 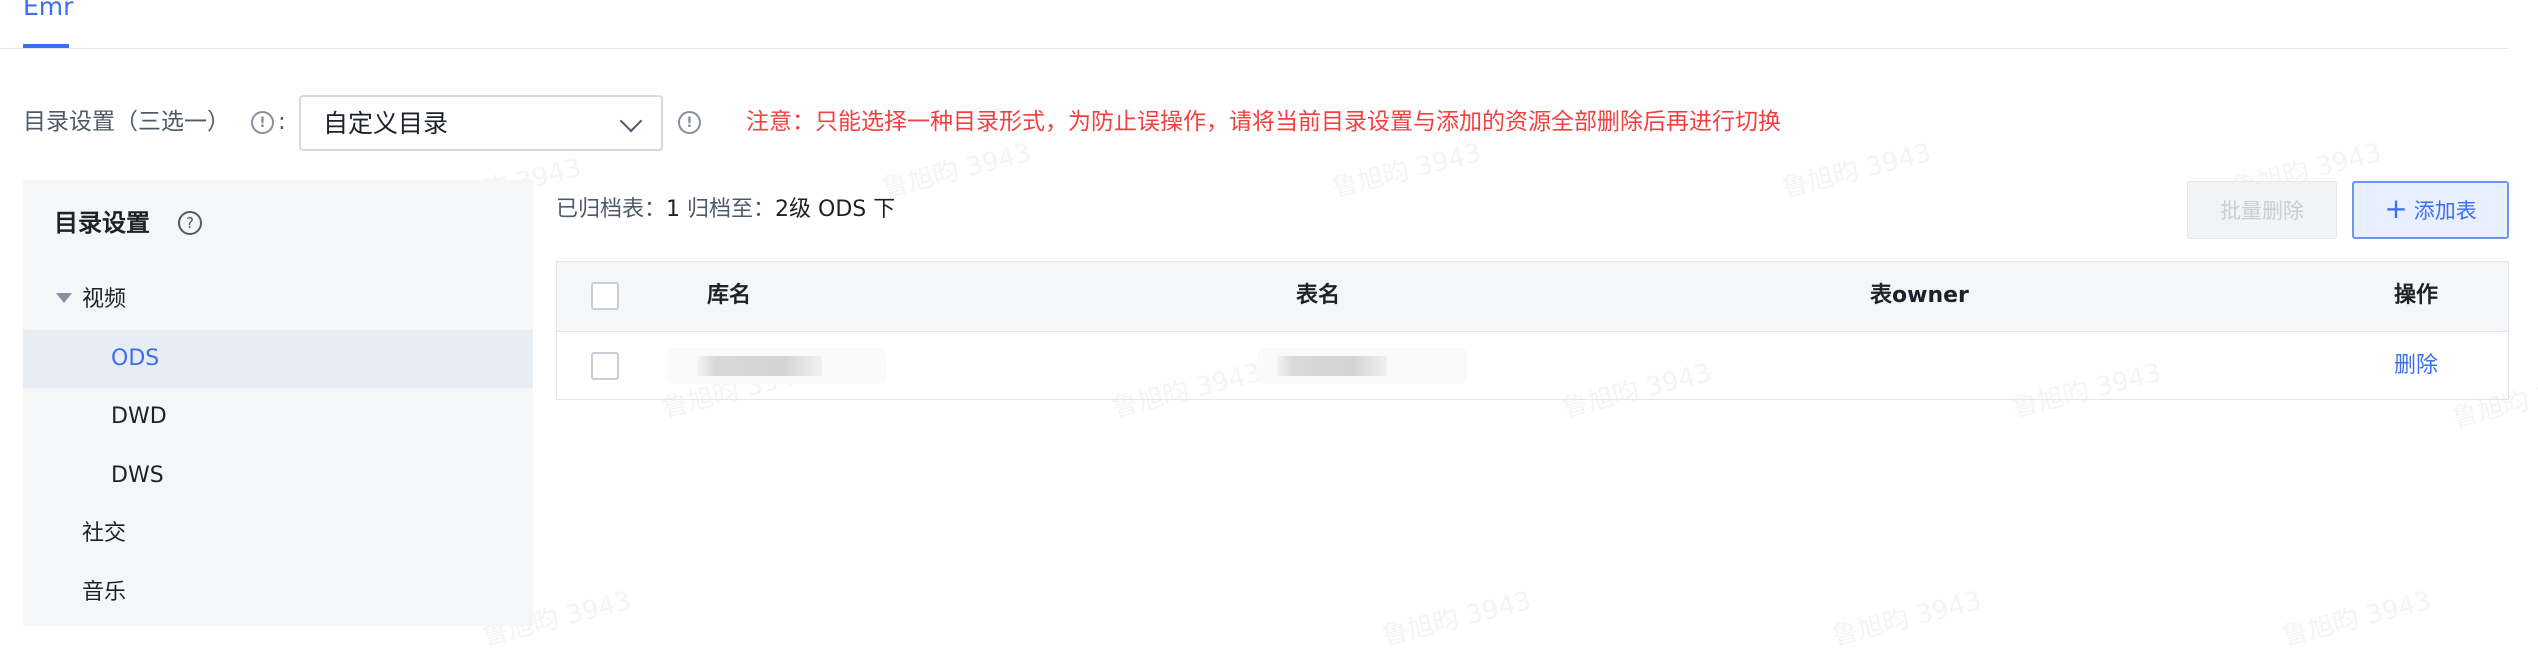 What do you see at coordinates (104, 534) in the screenshot?
I see `tree-item-social: 社交` at bounding box center [104, 534].